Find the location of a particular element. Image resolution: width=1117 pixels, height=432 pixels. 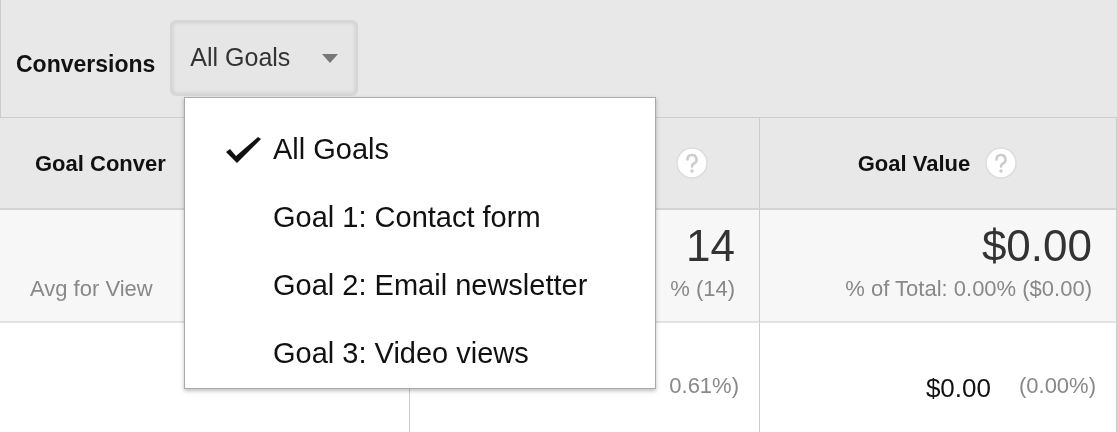

column-title: Goal Value is located at coordinates (914, 163).